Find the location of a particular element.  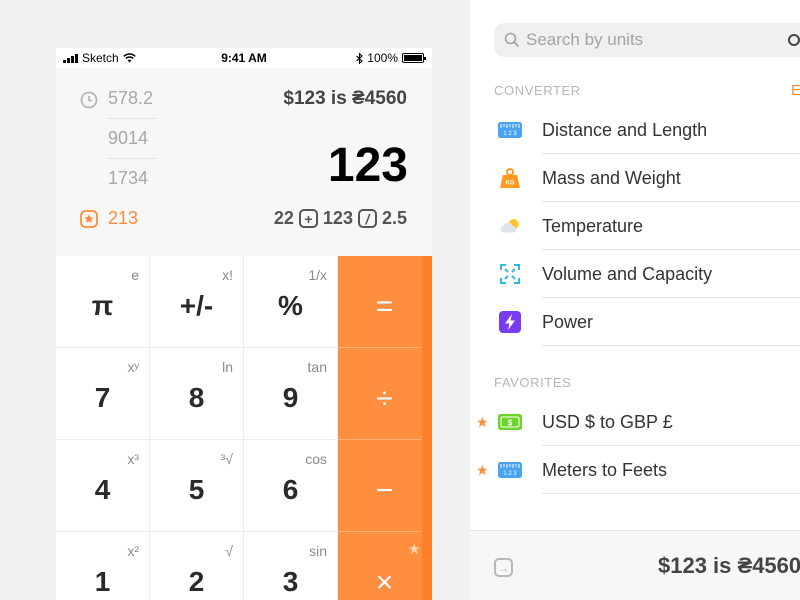

edit-button: E is located at coordinates (795, 90).